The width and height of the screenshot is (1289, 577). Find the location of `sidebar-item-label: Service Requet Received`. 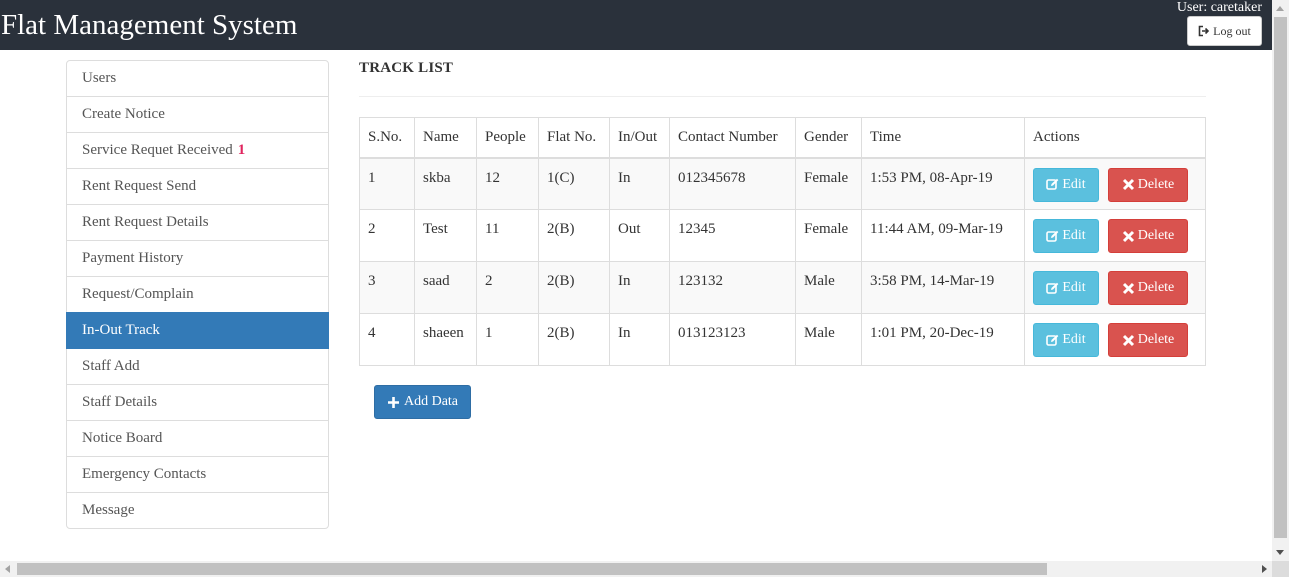

sidebar-item-label: Service Requet Received is located at coordinates (157, 150).